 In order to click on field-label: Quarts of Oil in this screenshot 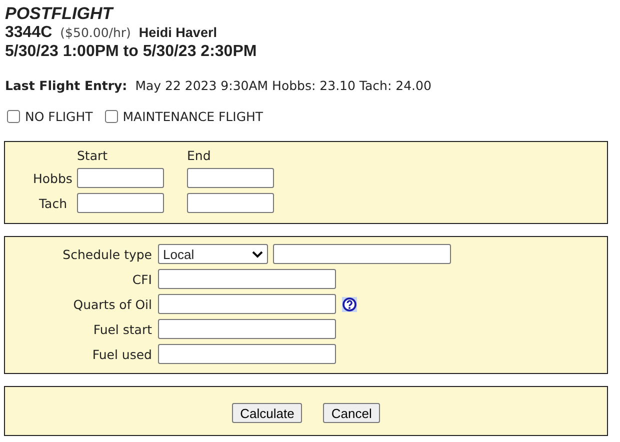, I will do `click(112, 304)`.